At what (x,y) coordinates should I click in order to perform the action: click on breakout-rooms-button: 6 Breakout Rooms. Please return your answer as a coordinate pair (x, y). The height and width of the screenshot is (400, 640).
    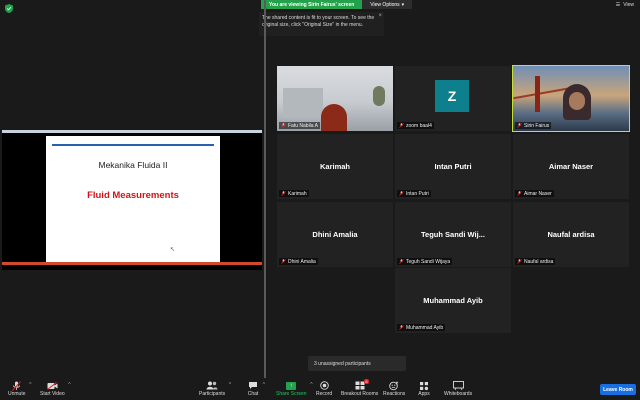
    Looking at the image, I should click on (360, 388).